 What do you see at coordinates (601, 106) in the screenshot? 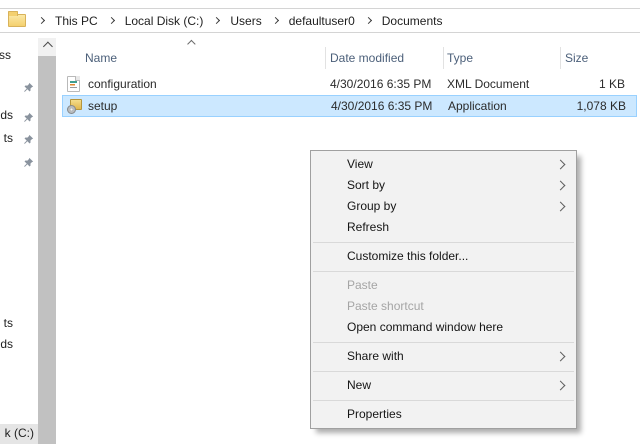
I see `file-size: 1,078 KB` at bounding box center [601, 106].